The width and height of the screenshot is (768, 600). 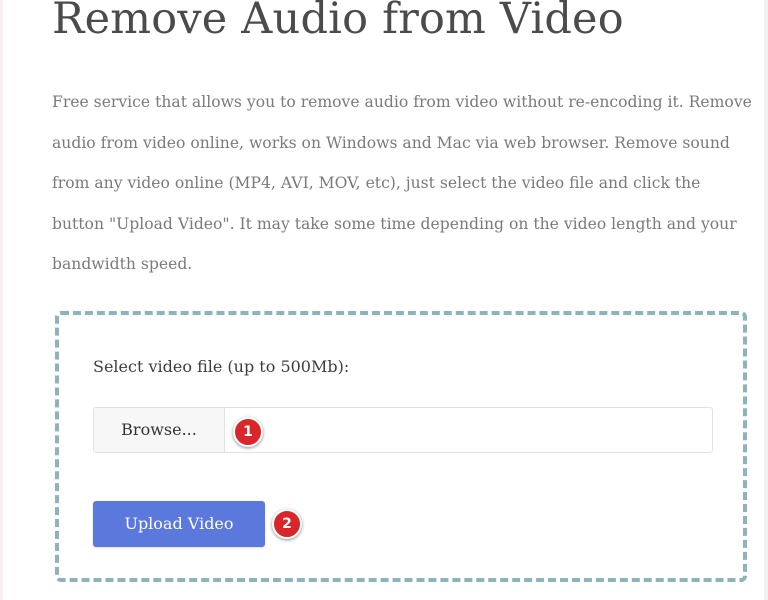 I want to click on step-marker-2: 2, so click(x=287, y=524).